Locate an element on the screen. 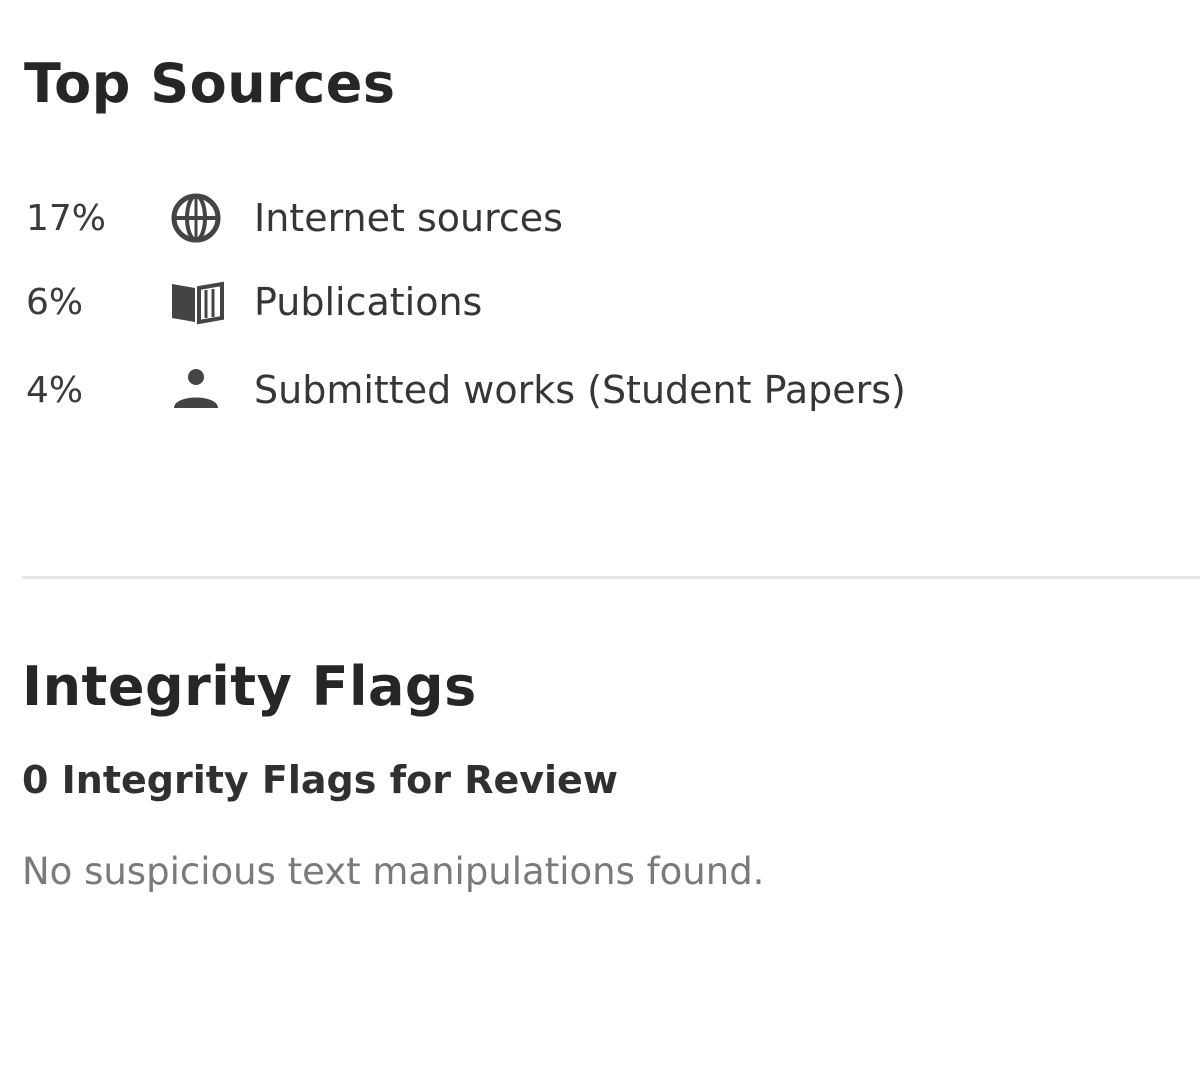  source-label: Internet sources is located at coordinates (408, 218).